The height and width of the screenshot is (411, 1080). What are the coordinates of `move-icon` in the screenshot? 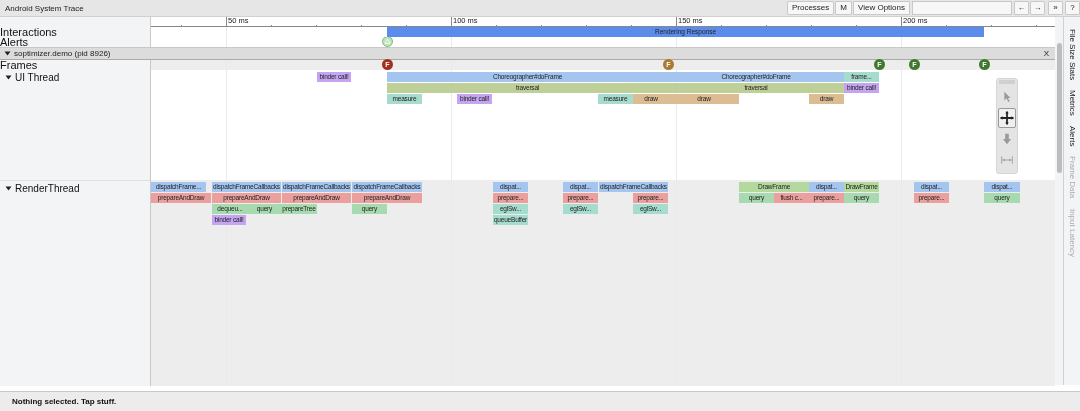 It's located at (1007, 118).